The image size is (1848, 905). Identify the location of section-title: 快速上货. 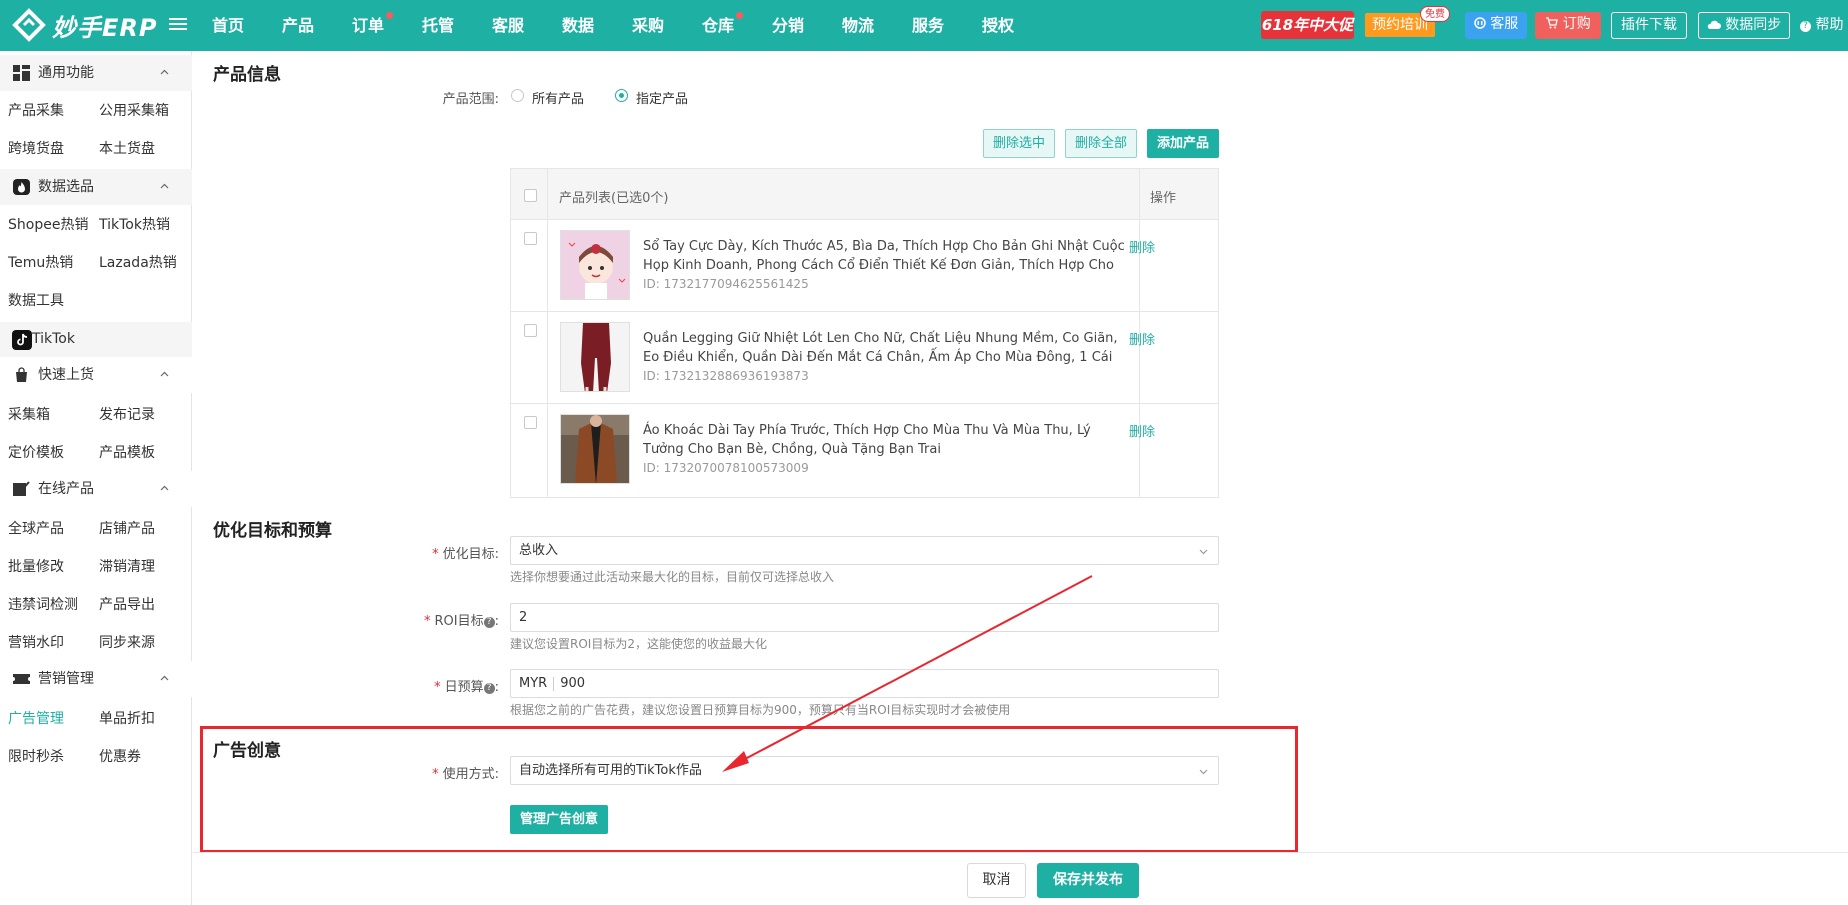
(66, 375).